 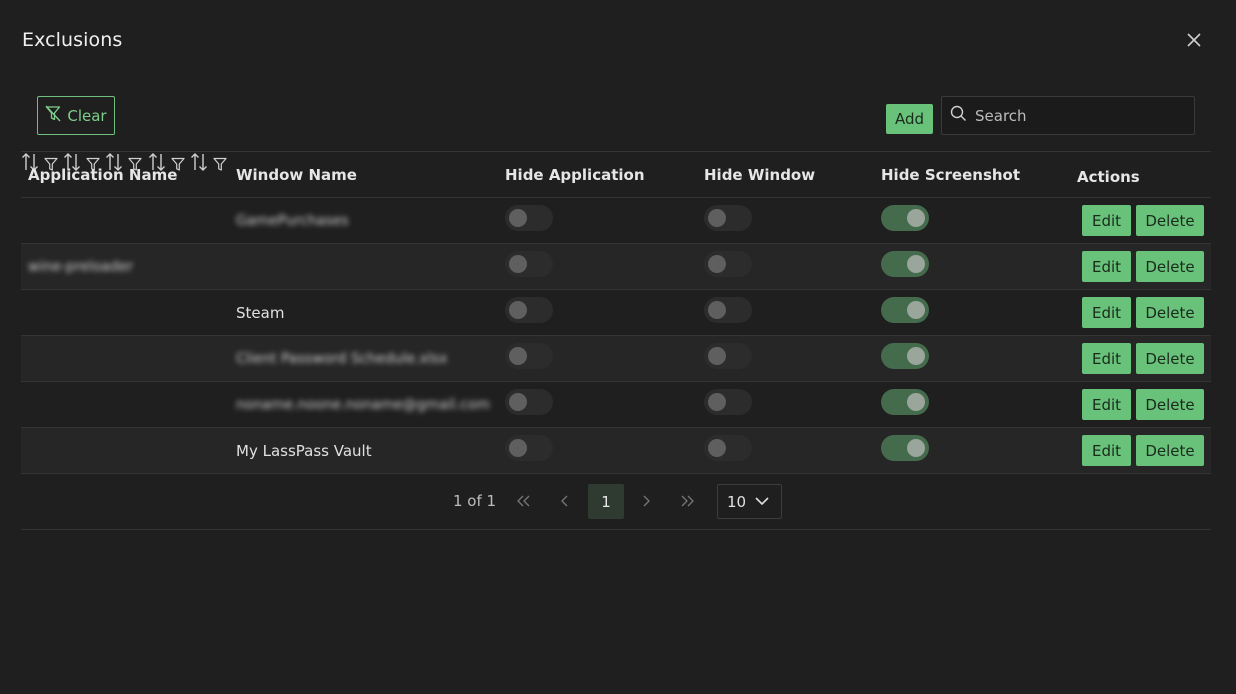 I want to click on table-row: GamePurchases Edit Delete, so click(x=616, y=221).